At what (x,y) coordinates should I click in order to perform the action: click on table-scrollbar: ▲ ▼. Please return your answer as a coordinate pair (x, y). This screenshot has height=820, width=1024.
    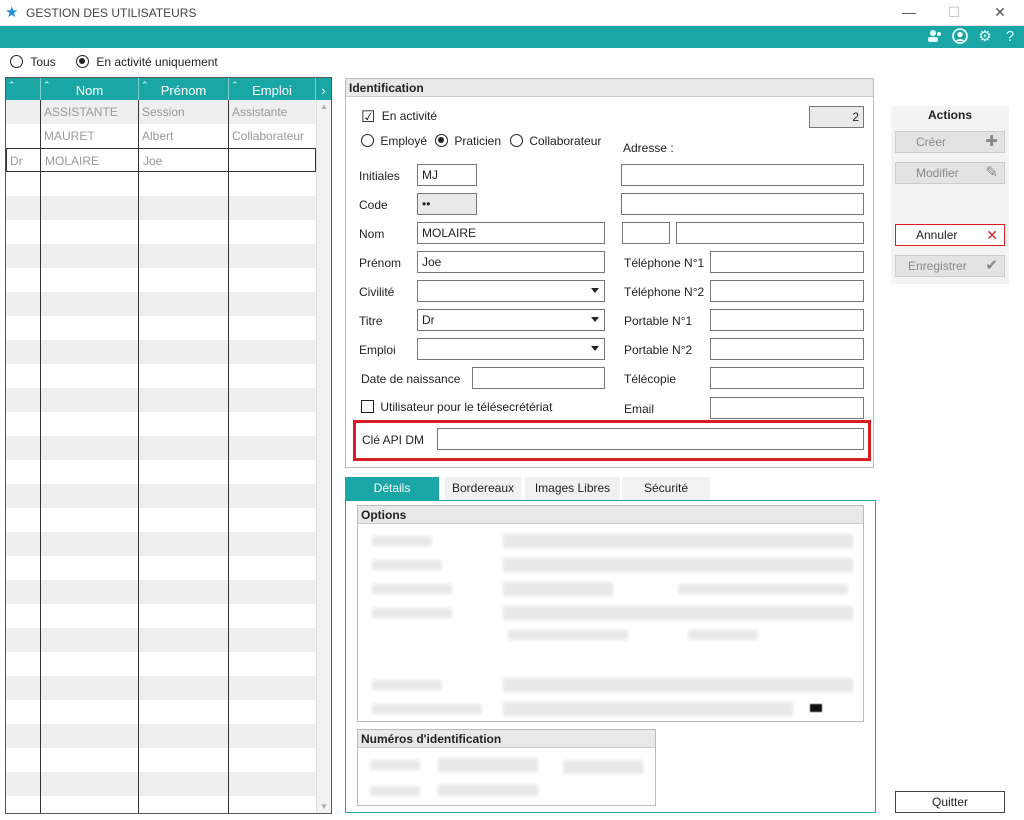
    Looking at the image, I should click on (323, 456).